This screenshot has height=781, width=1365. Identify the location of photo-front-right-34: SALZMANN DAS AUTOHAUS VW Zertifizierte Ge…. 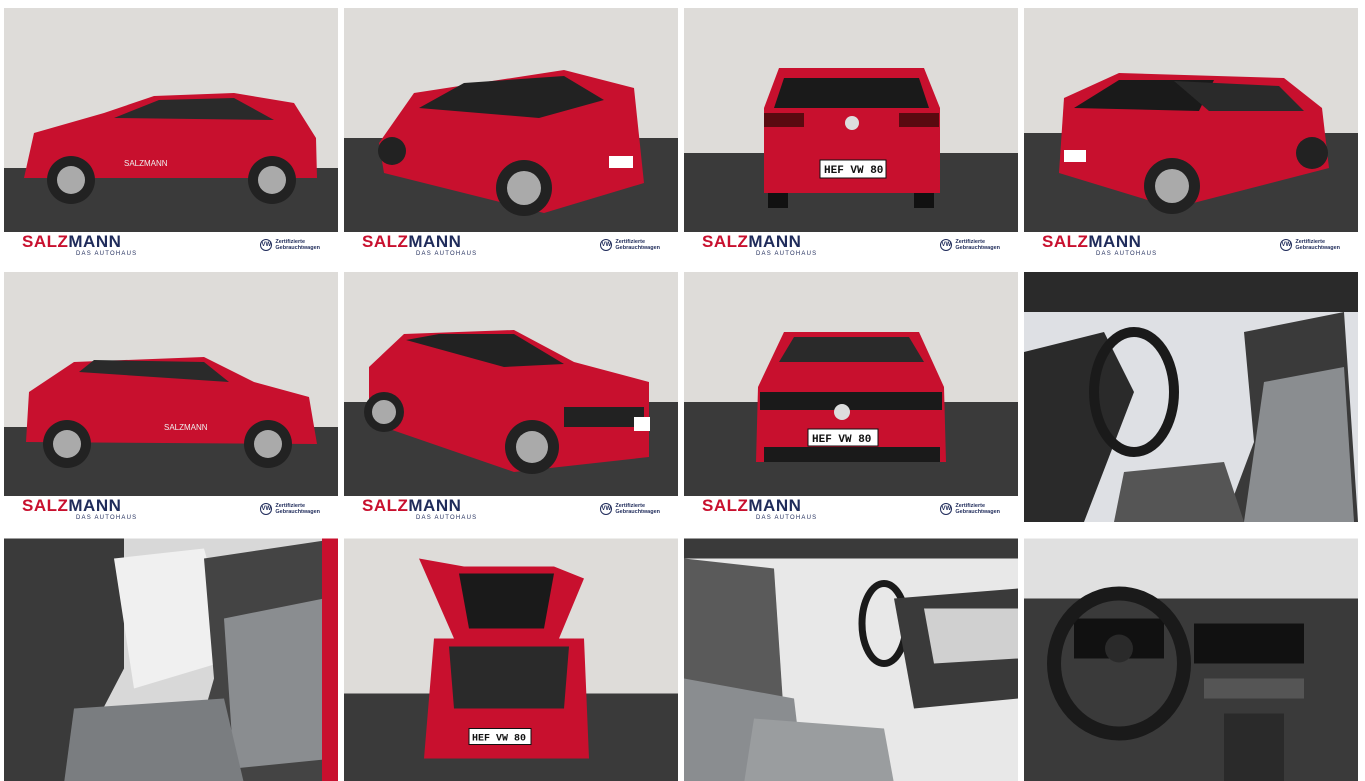
(511, 397).